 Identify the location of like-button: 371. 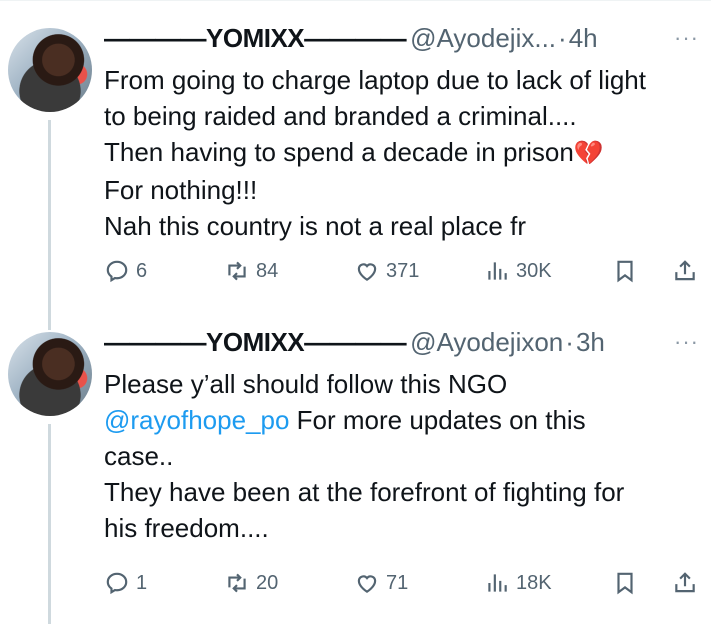
(386, 271).